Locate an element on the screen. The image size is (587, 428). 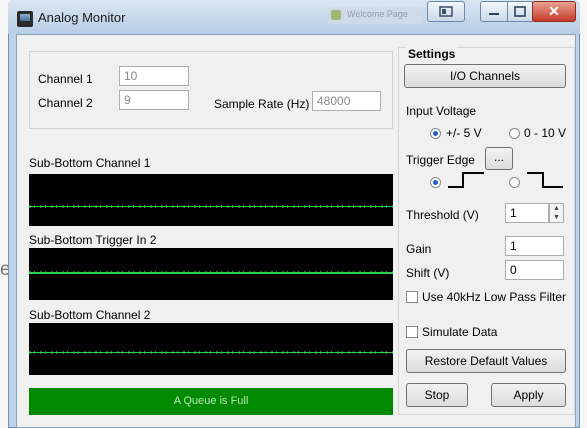
plot-channel2 is located at coordinates (211, 349).